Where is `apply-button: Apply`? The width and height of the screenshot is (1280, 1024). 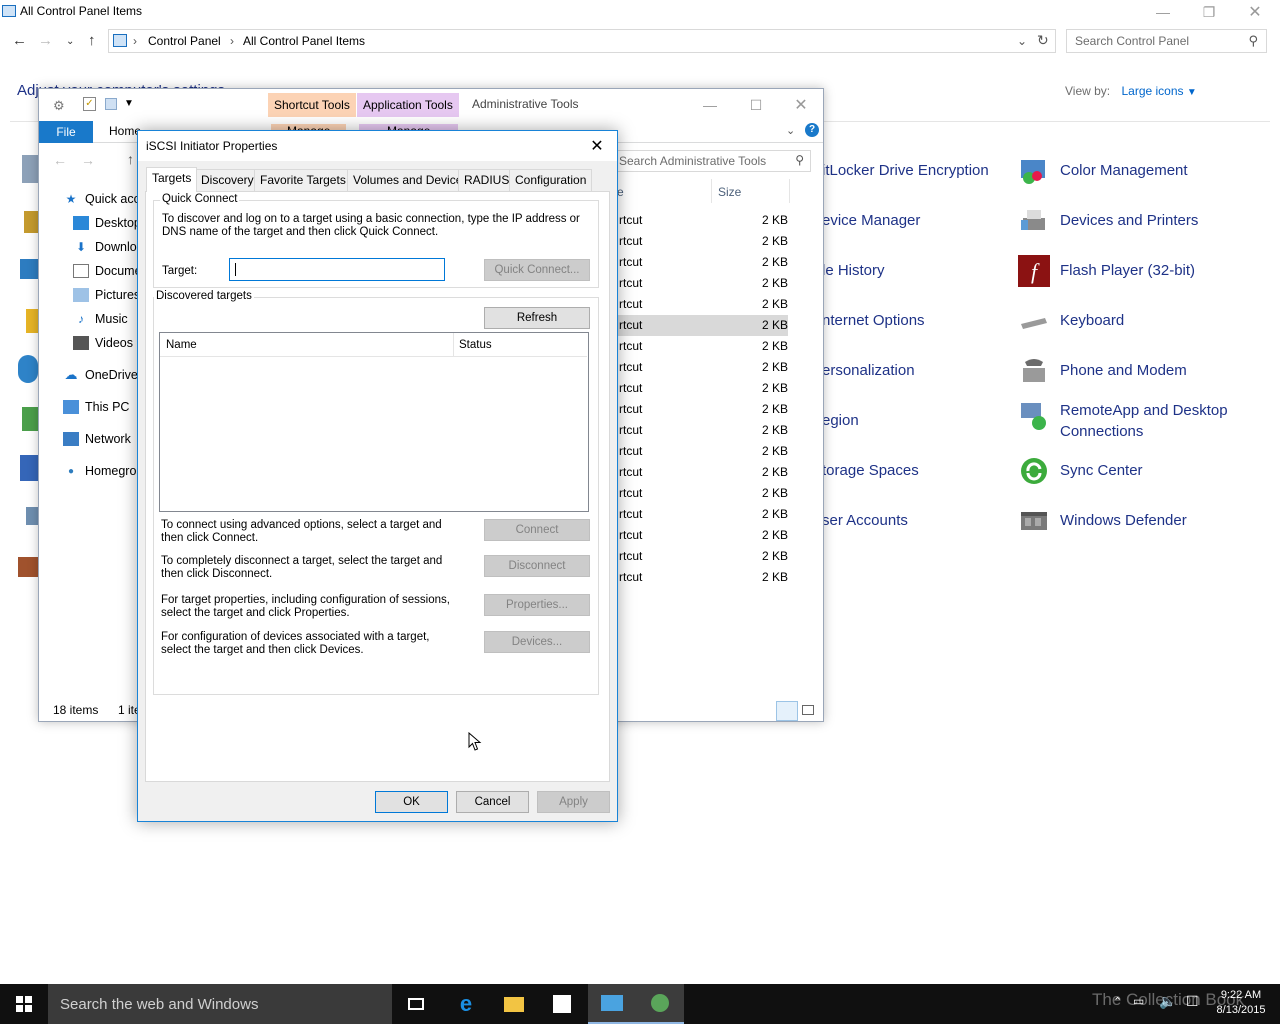 apply-button: Apply is located at coordinates (573, 802).